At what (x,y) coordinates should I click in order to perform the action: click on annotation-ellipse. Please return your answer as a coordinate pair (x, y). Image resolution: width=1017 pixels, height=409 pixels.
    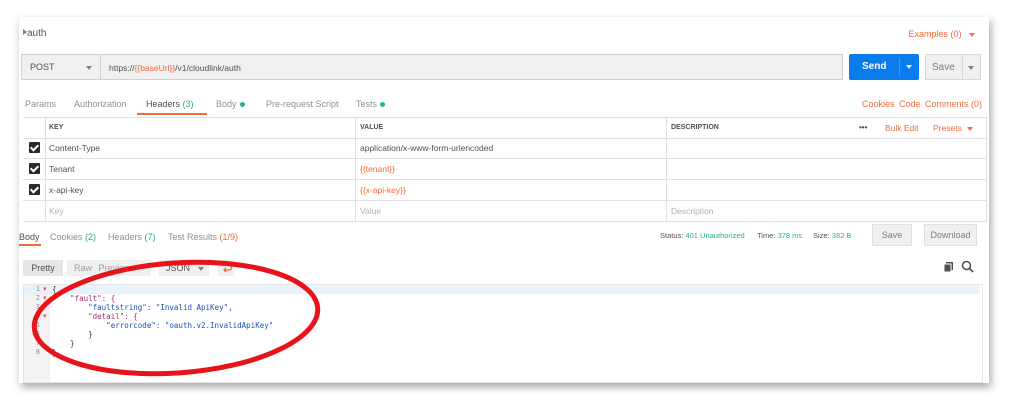
    Looking at the image, I should click on (176, 318).